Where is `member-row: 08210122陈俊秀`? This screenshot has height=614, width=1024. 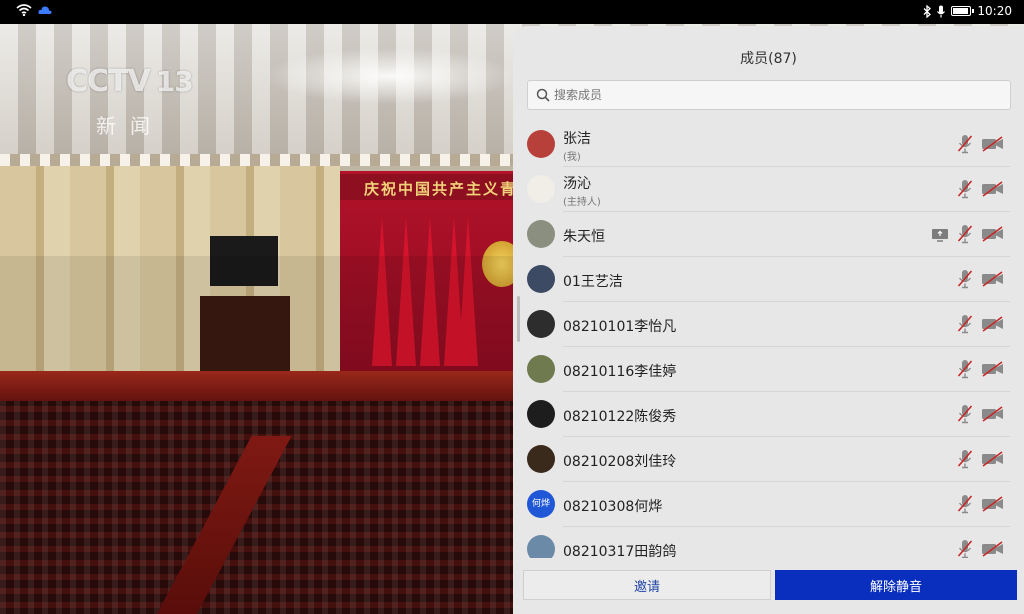 member-row: 08210122陈俊秀 is located at coordinates (768, 414).